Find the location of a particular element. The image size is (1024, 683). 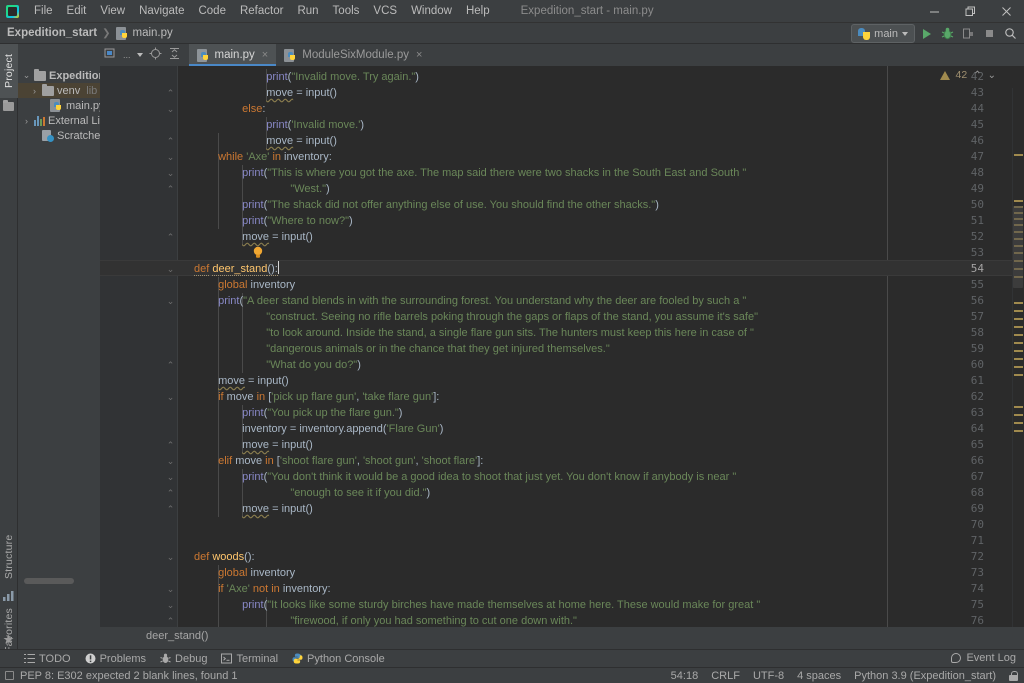

file-encoding: UTF-8 is located at coordinates (768, 676).